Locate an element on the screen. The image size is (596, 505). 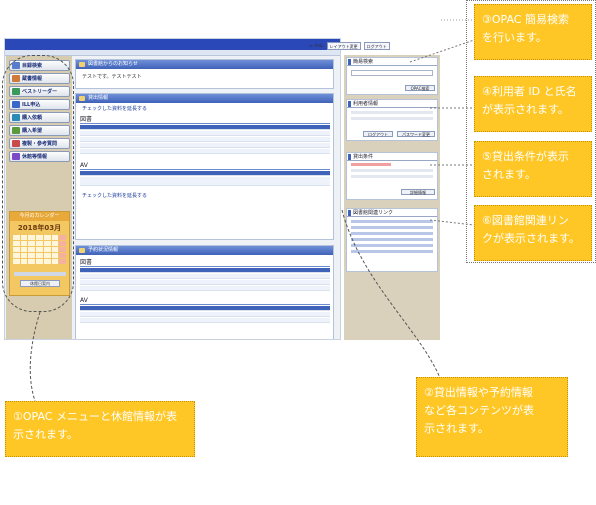
change-password-button: パスワード変更 is located at coordinates (416, 134).